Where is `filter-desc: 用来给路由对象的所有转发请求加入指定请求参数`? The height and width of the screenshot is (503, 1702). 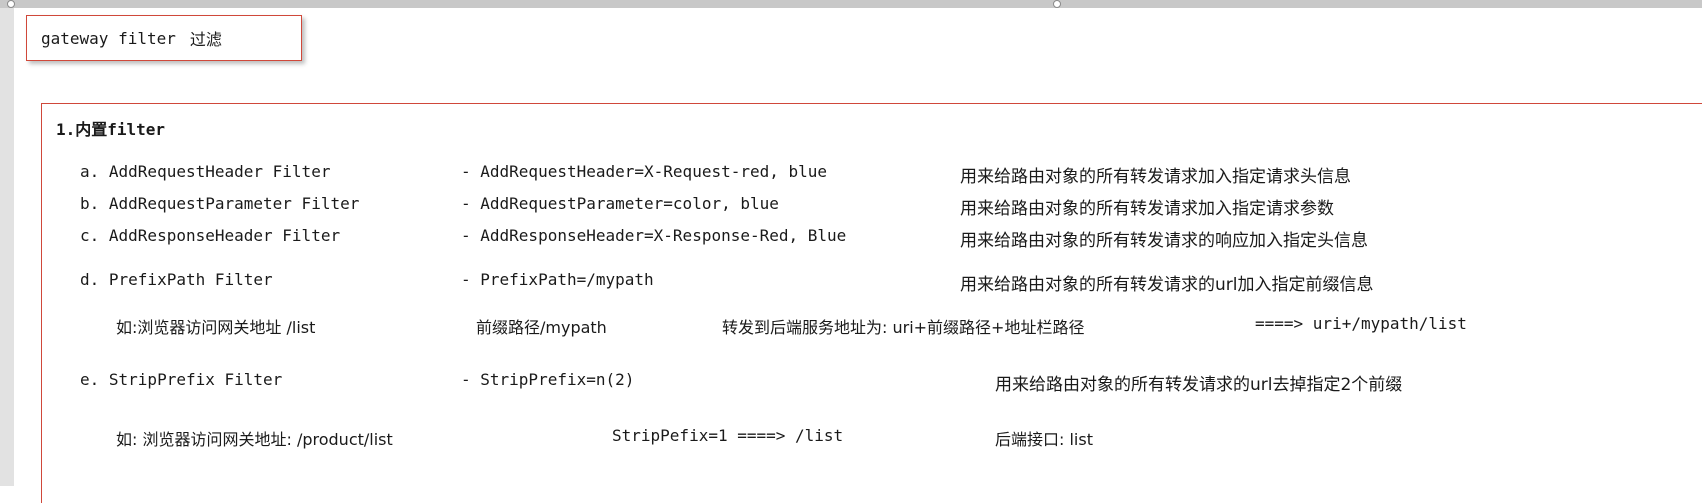
filter-desc: 用来给路由对象的所有转发请求加入指定请求参数 is located at coordinates (1147, 209).